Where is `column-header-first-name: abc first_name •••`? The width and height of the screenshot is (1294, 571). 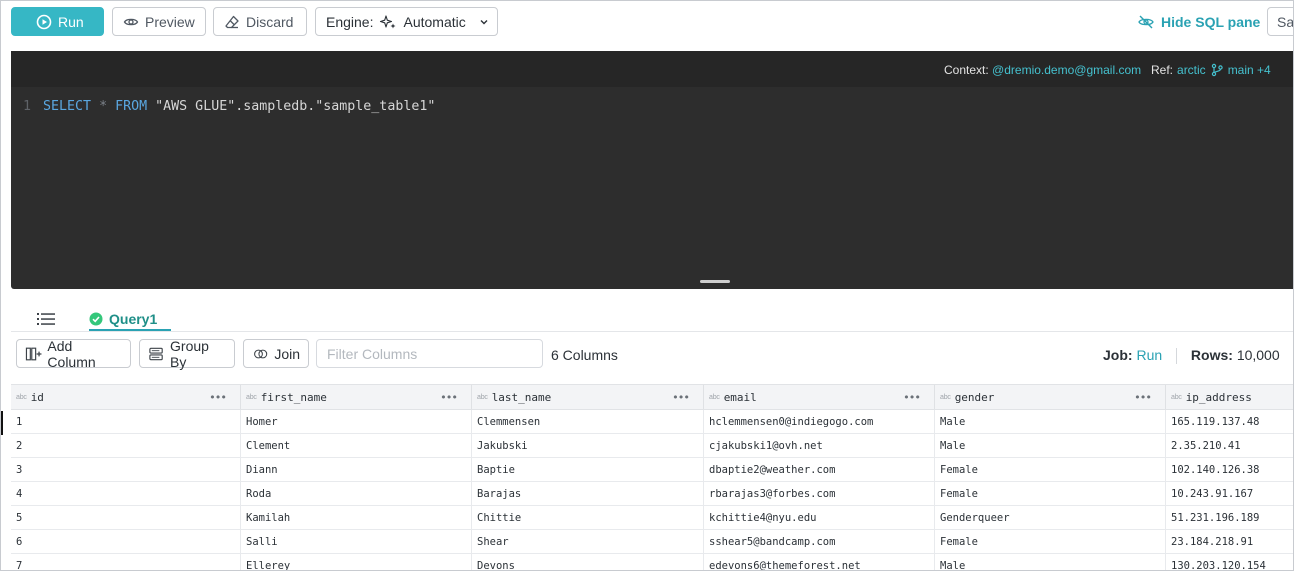 column-header-first-name: abc first_name ••• is located at coordinates (356, 397).